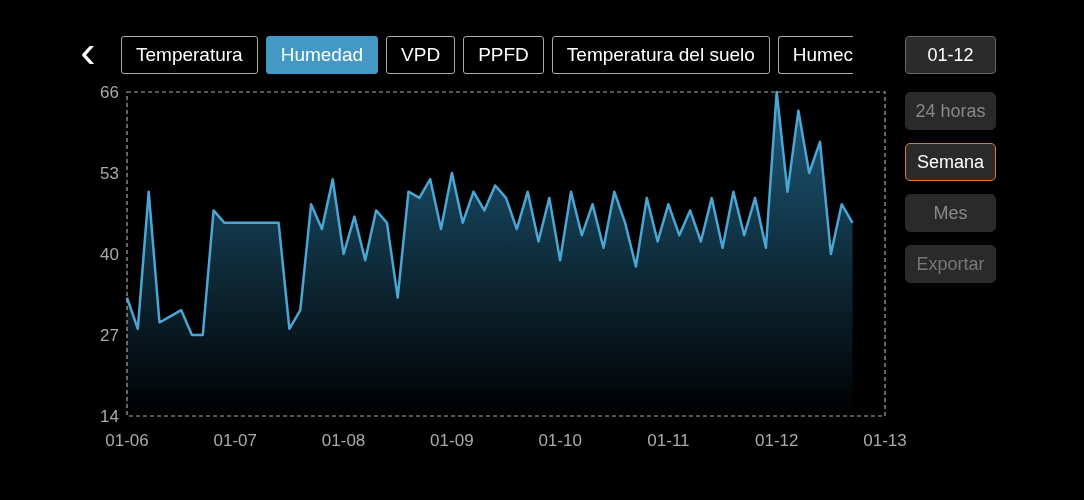 The height and width of the screenshot is (500, 1084). What do you see at coordinates (950, 162) in the screenshot?
I see `range-button: Semana` at bounding box center [950, 162].